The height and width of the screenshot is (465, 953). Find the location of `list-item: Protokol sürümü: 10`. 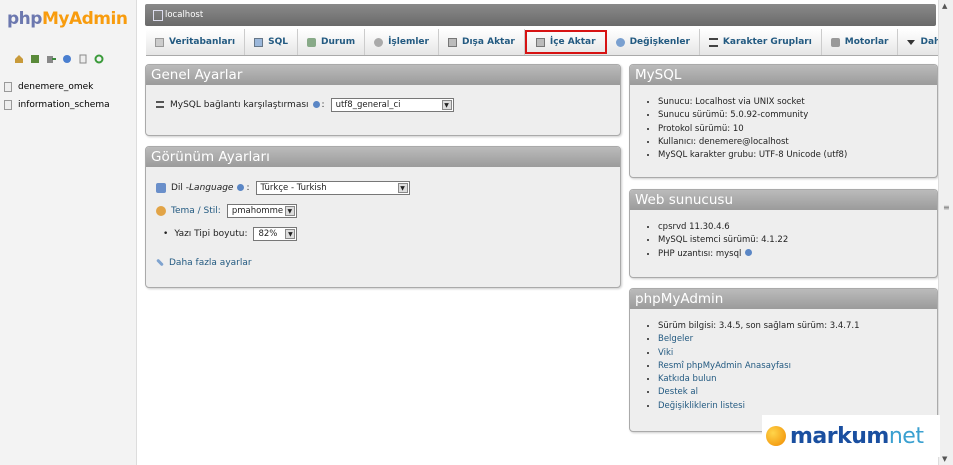

list-item: Protokol sürümü: 10 is located at coordinates (797, 129).